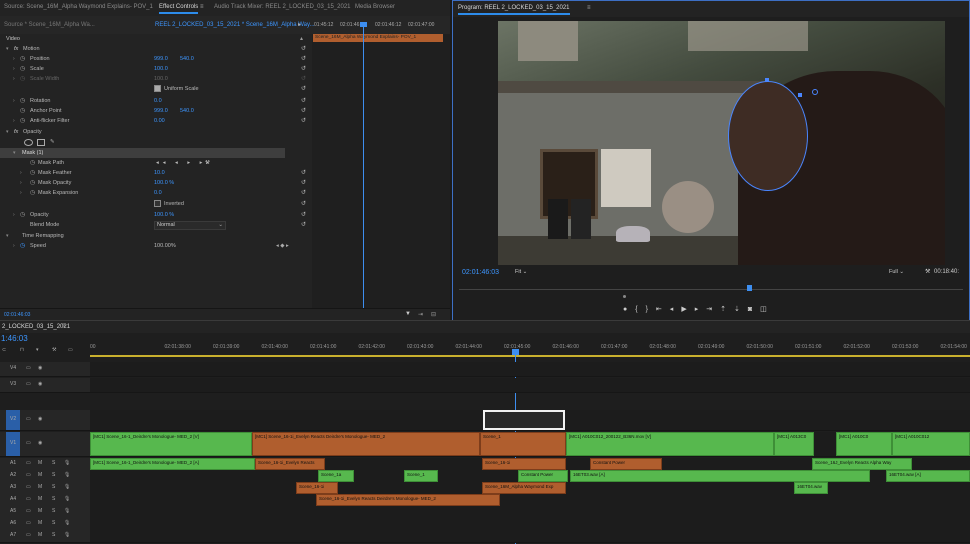  Describe the element at coordinates (22, 69) in the screenshot. I see `scale-stopwatch-icon: ◷` at that location.